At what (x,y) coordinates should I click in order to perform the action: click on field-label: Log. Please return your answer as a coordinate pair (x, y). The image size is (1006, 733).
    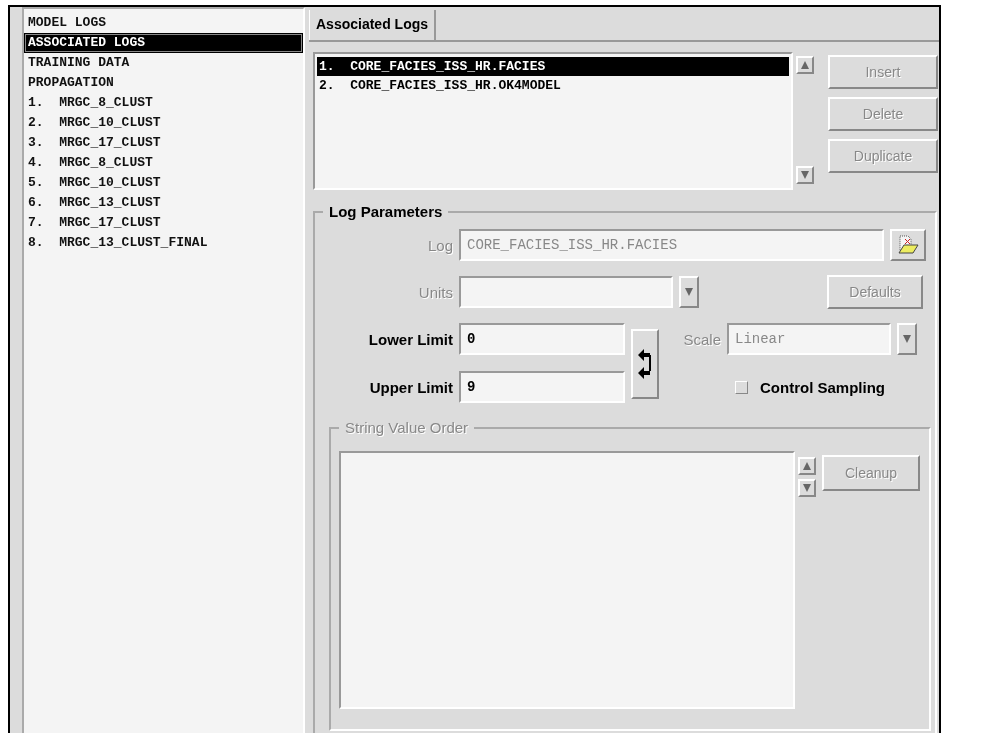
    Looking at the image, I should click on (439, 245).